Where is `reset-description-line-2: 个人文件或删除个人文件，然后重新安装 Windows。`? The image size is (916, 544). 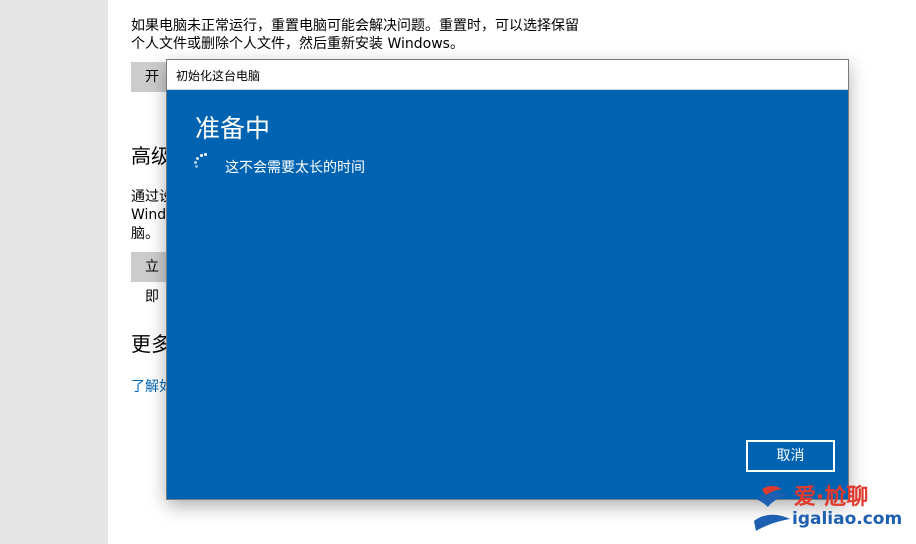 reset-description-line-2: 个人文件或删除个人文件，然后重新安装 Windows。 is located at coordinates (297, 44).